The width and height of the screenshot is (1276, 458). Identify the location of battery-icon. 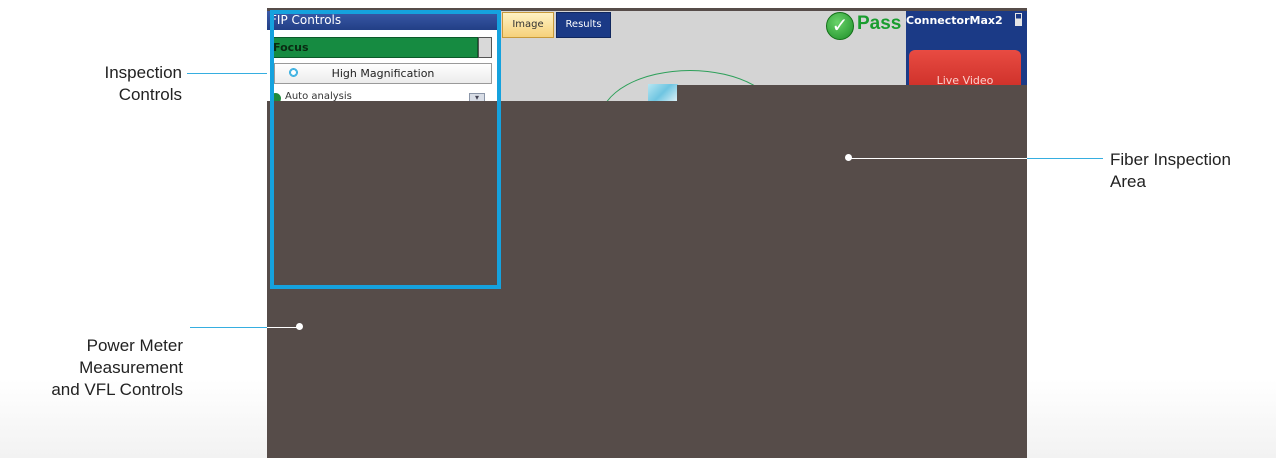
(1018, 19).